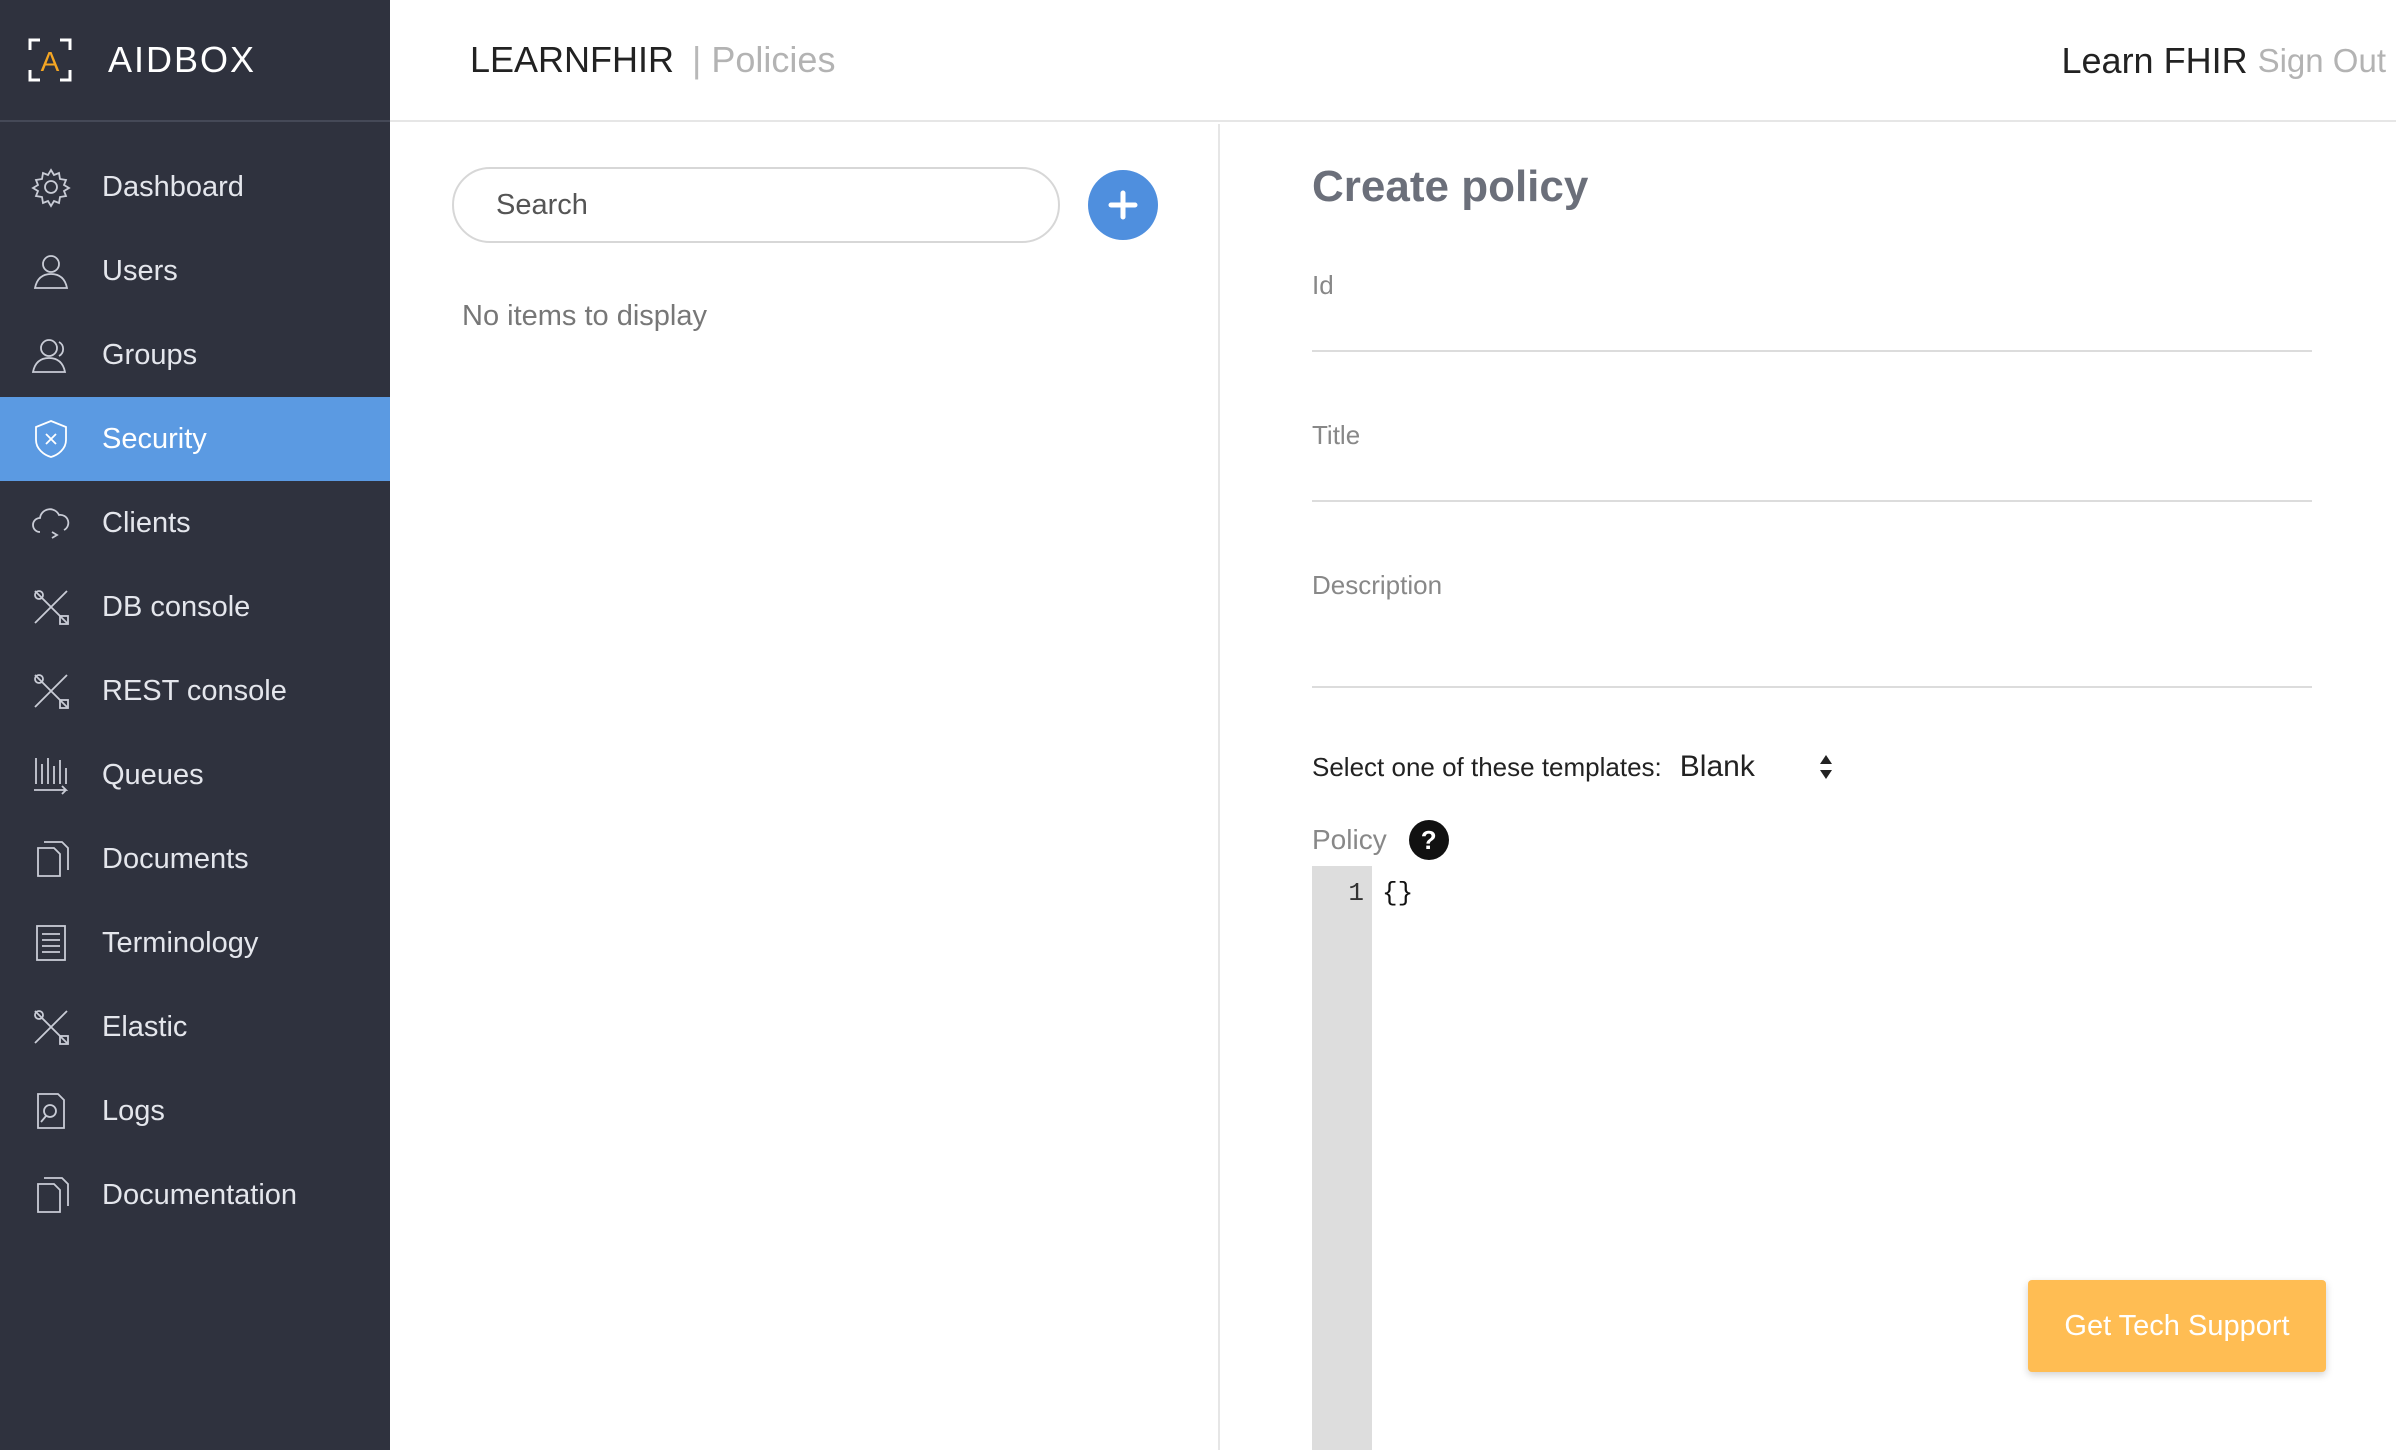 This screenshot has width=2396, height=1450. Describe the element at coordinates (51, 943) in the screenshot. I see `list-icon` at that location.